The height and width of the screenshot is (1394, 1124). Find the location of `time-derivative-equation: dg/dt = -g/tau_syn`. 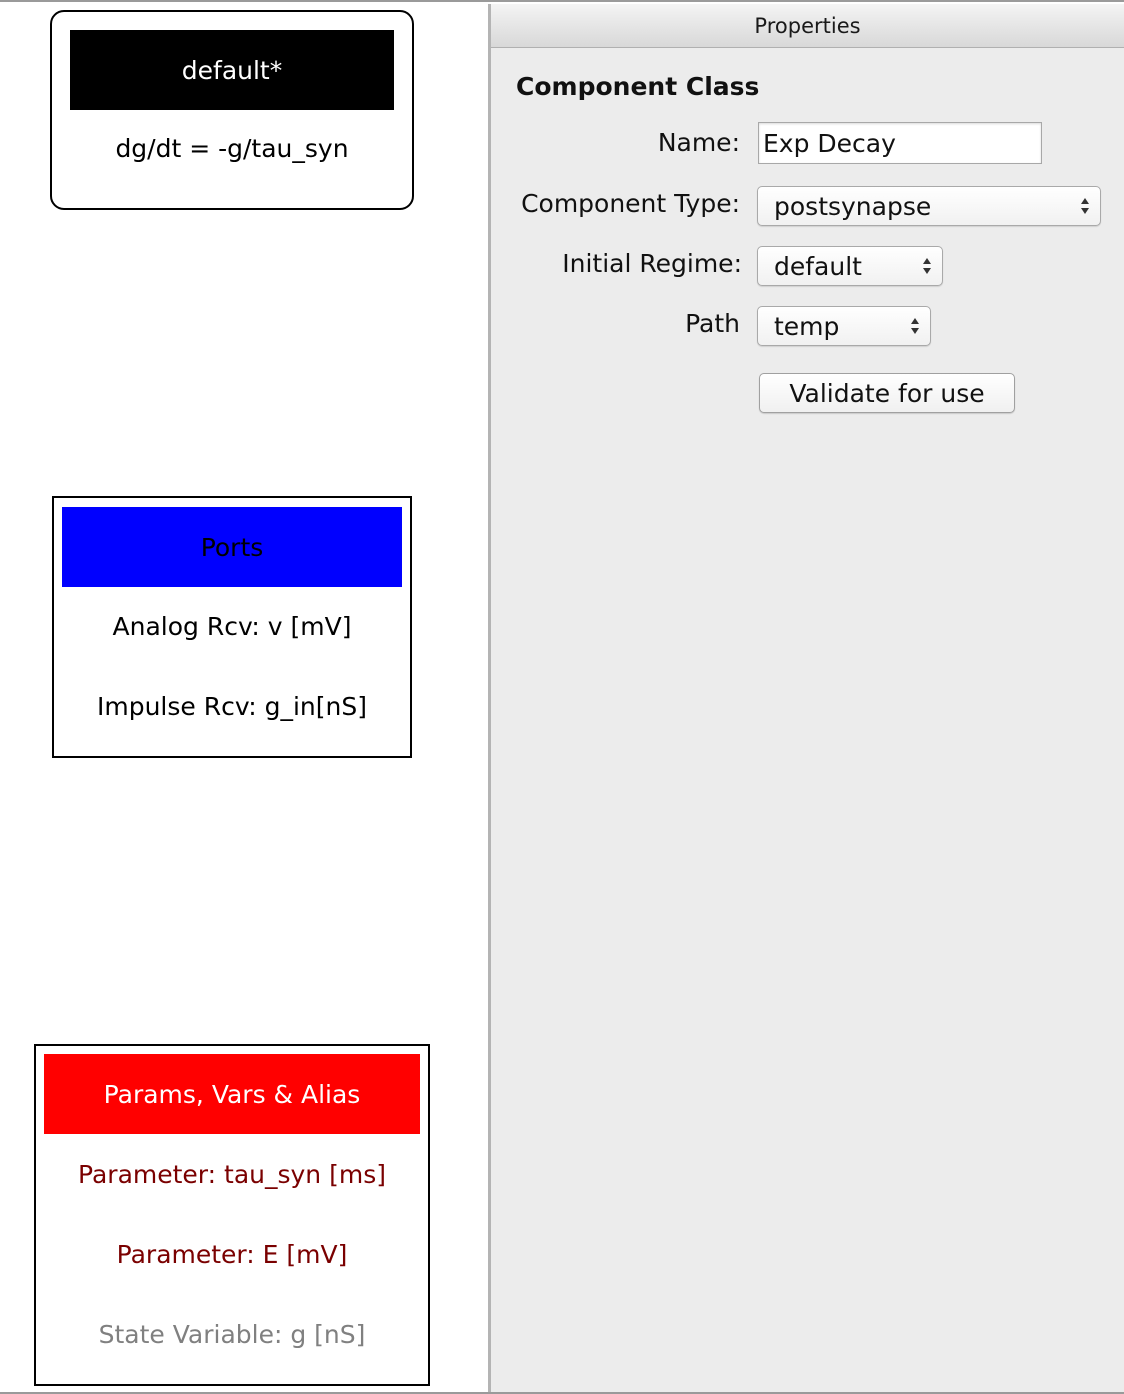

time-derivative-equation: dg/dt = -g/tau_syn is located at coordinates (232, 148).